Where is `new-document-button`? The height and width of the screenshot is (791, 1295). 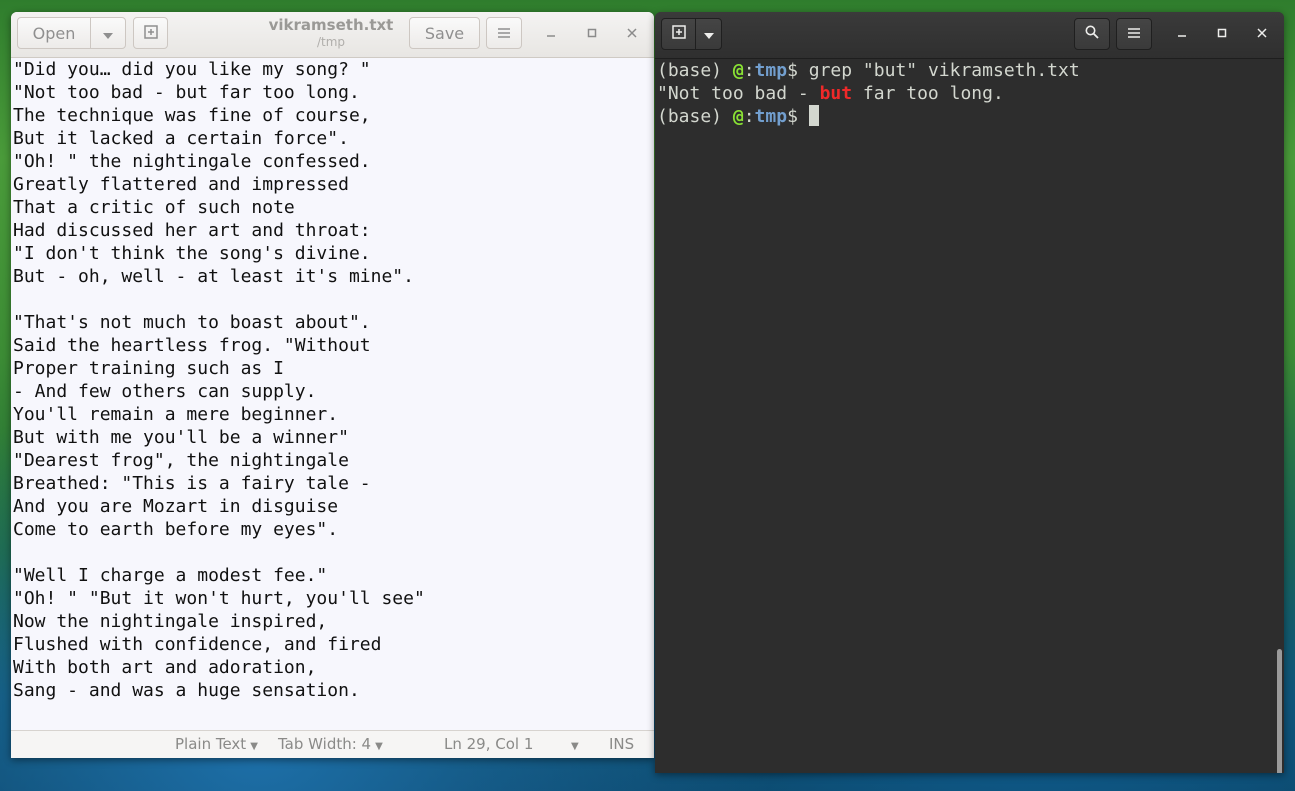 new-document-button is located at coordinates (150, 33).